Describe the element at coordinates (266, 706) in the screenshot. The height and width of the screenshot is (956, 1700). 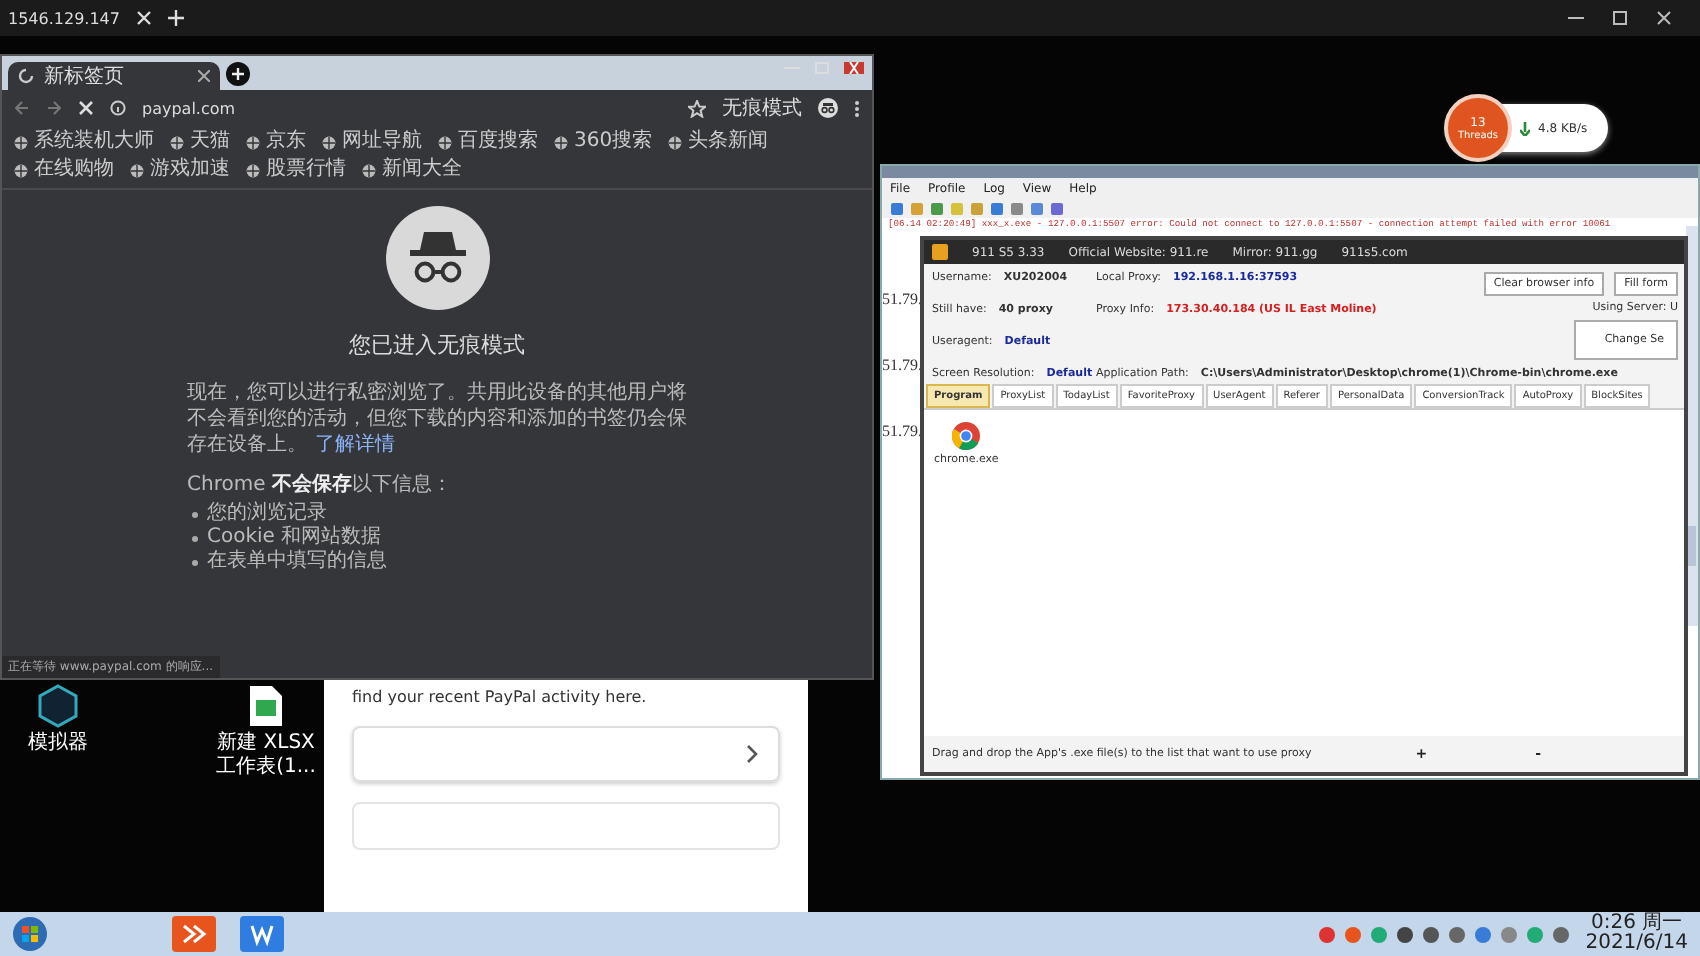
I see `spreadsheet-file-icon` at that location.